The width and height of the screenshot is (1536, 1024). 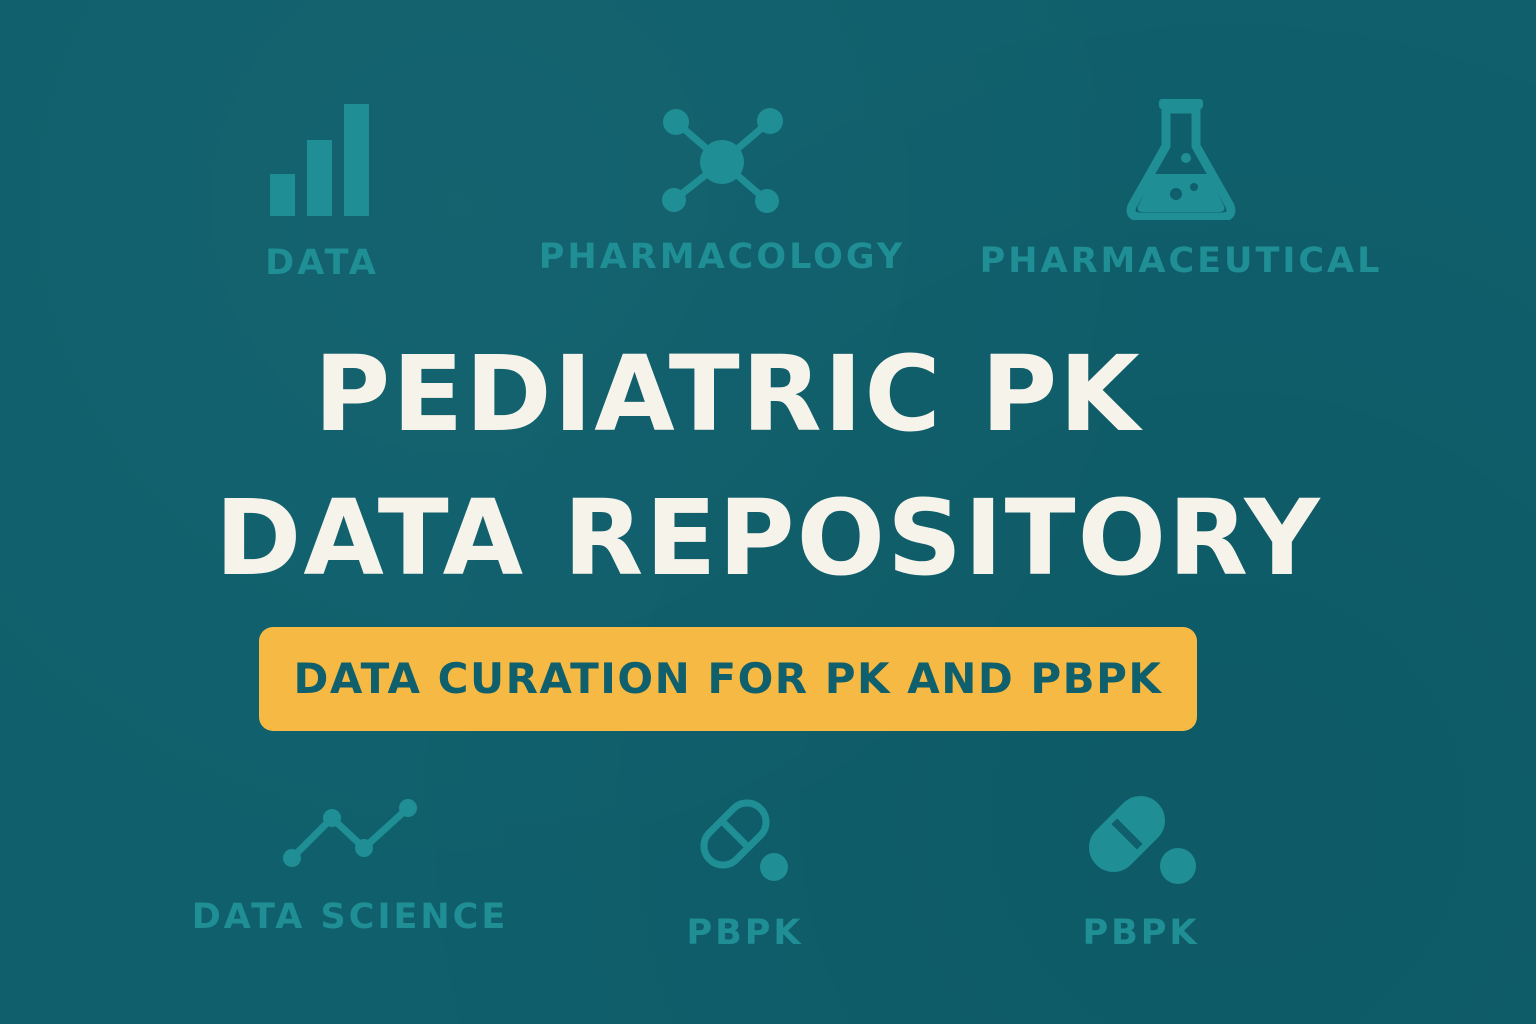 I want to click on pharmaceutical-label: PHARMACEUTICAL, so click(x=1181, y=261).